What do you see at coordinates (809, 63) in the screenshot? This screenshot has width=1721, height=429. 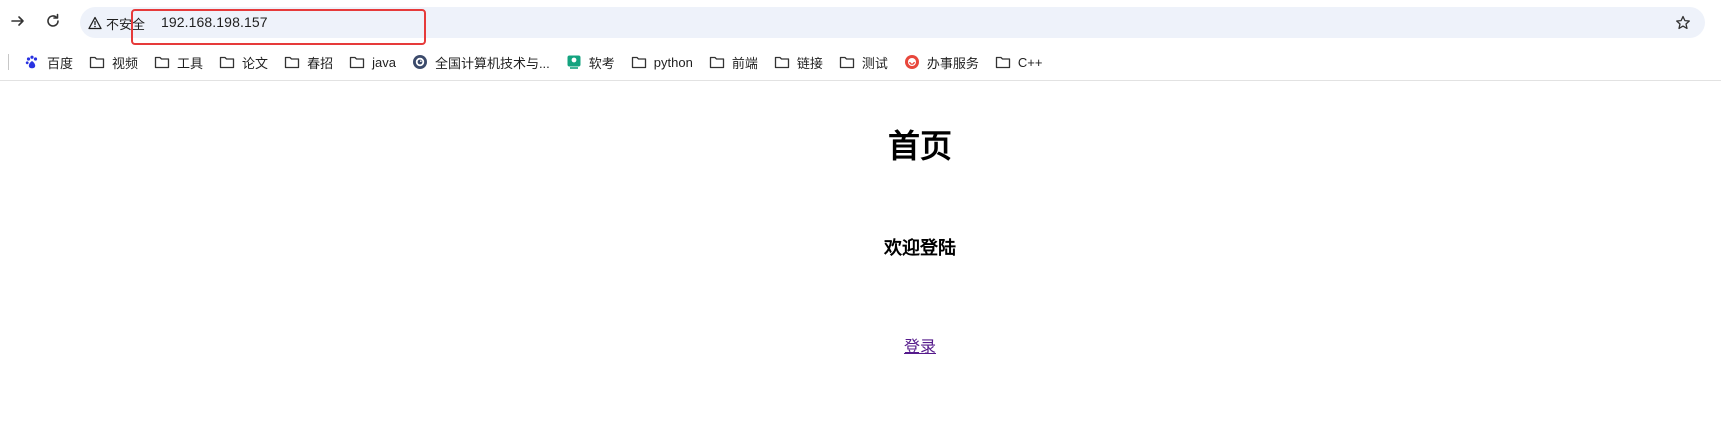 I see `bookmark-label: 链接` at bounding box center [809, 63].